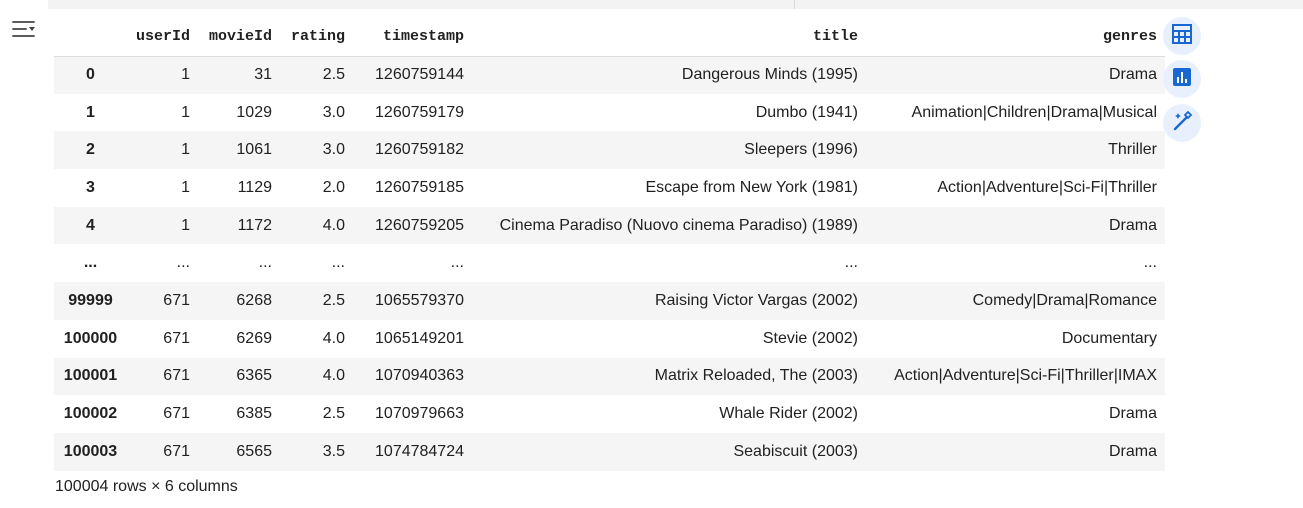 The image size is (1303, 508). Describe the element at coordinates (419, 112) in the screenshot. I see `table-cell: 1260759179` at that location.